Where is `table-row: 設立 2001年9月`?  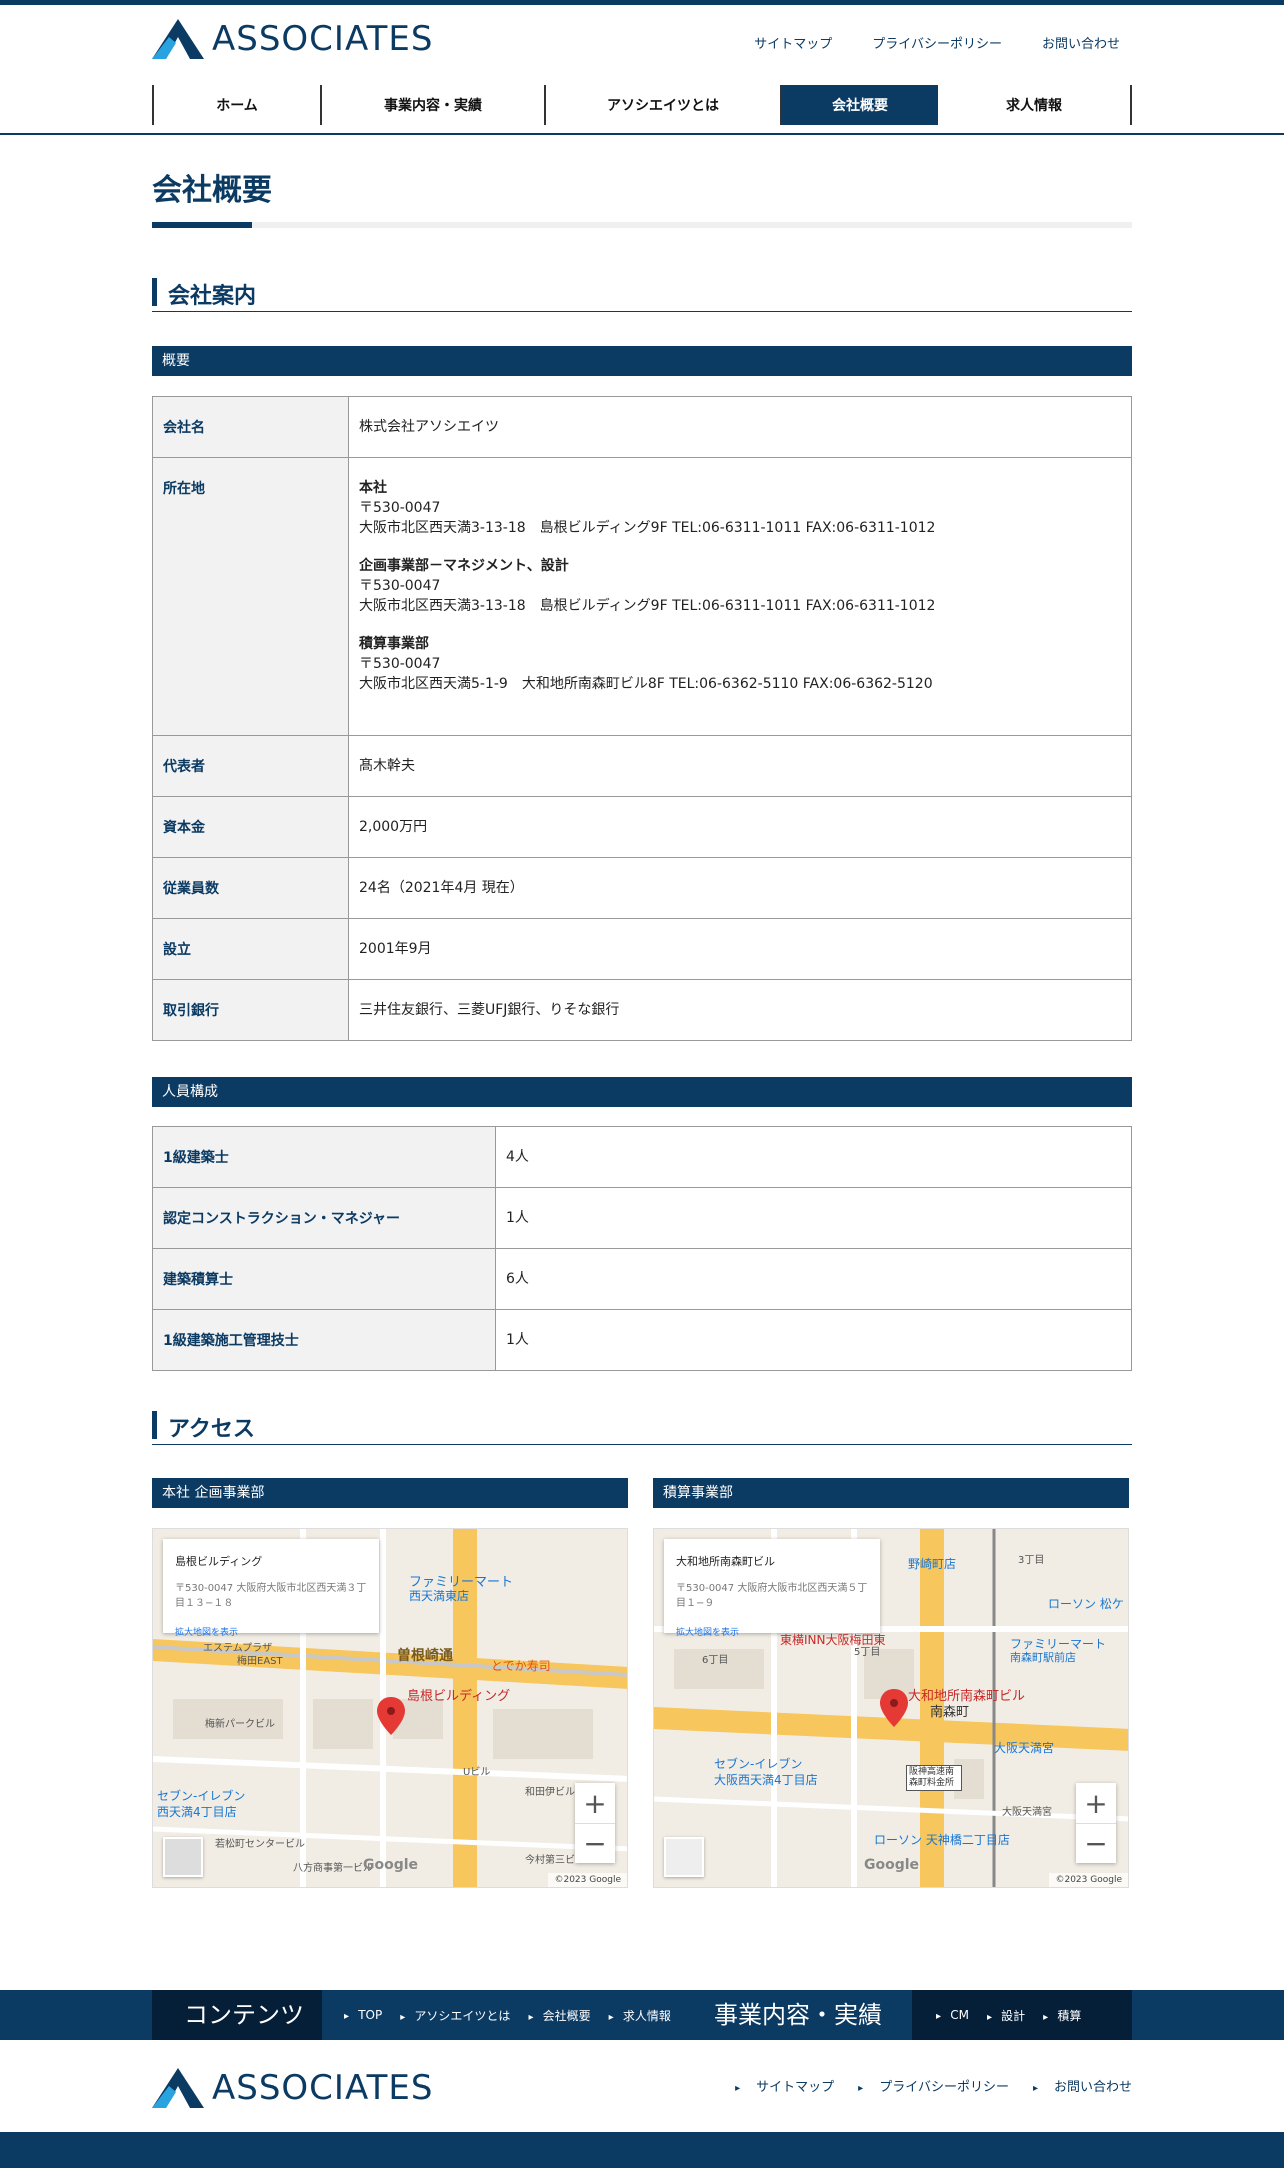
table-row: 設立 2001年9月 is located at coordinates (642, 949).